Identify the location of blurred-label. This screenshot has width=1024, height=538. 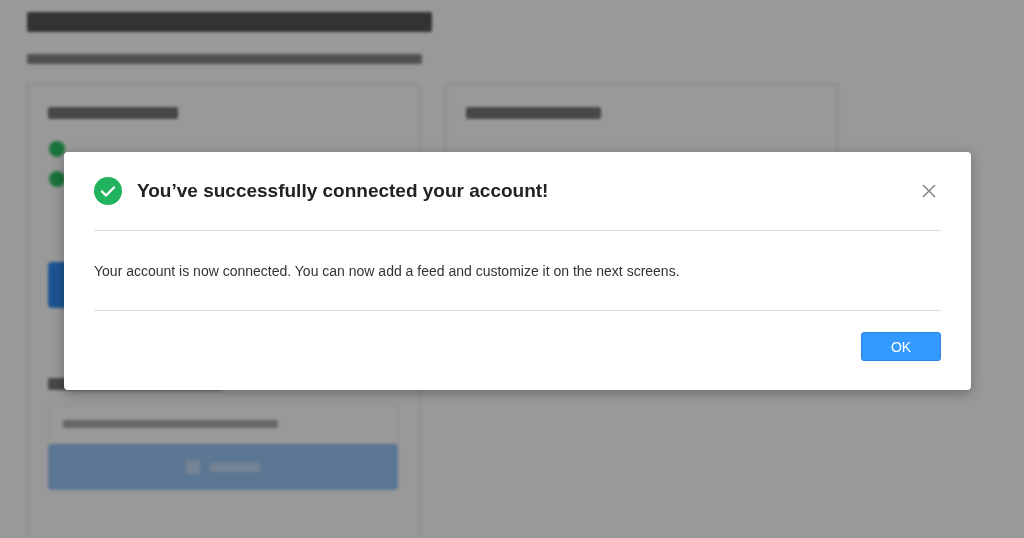
(235, 467).